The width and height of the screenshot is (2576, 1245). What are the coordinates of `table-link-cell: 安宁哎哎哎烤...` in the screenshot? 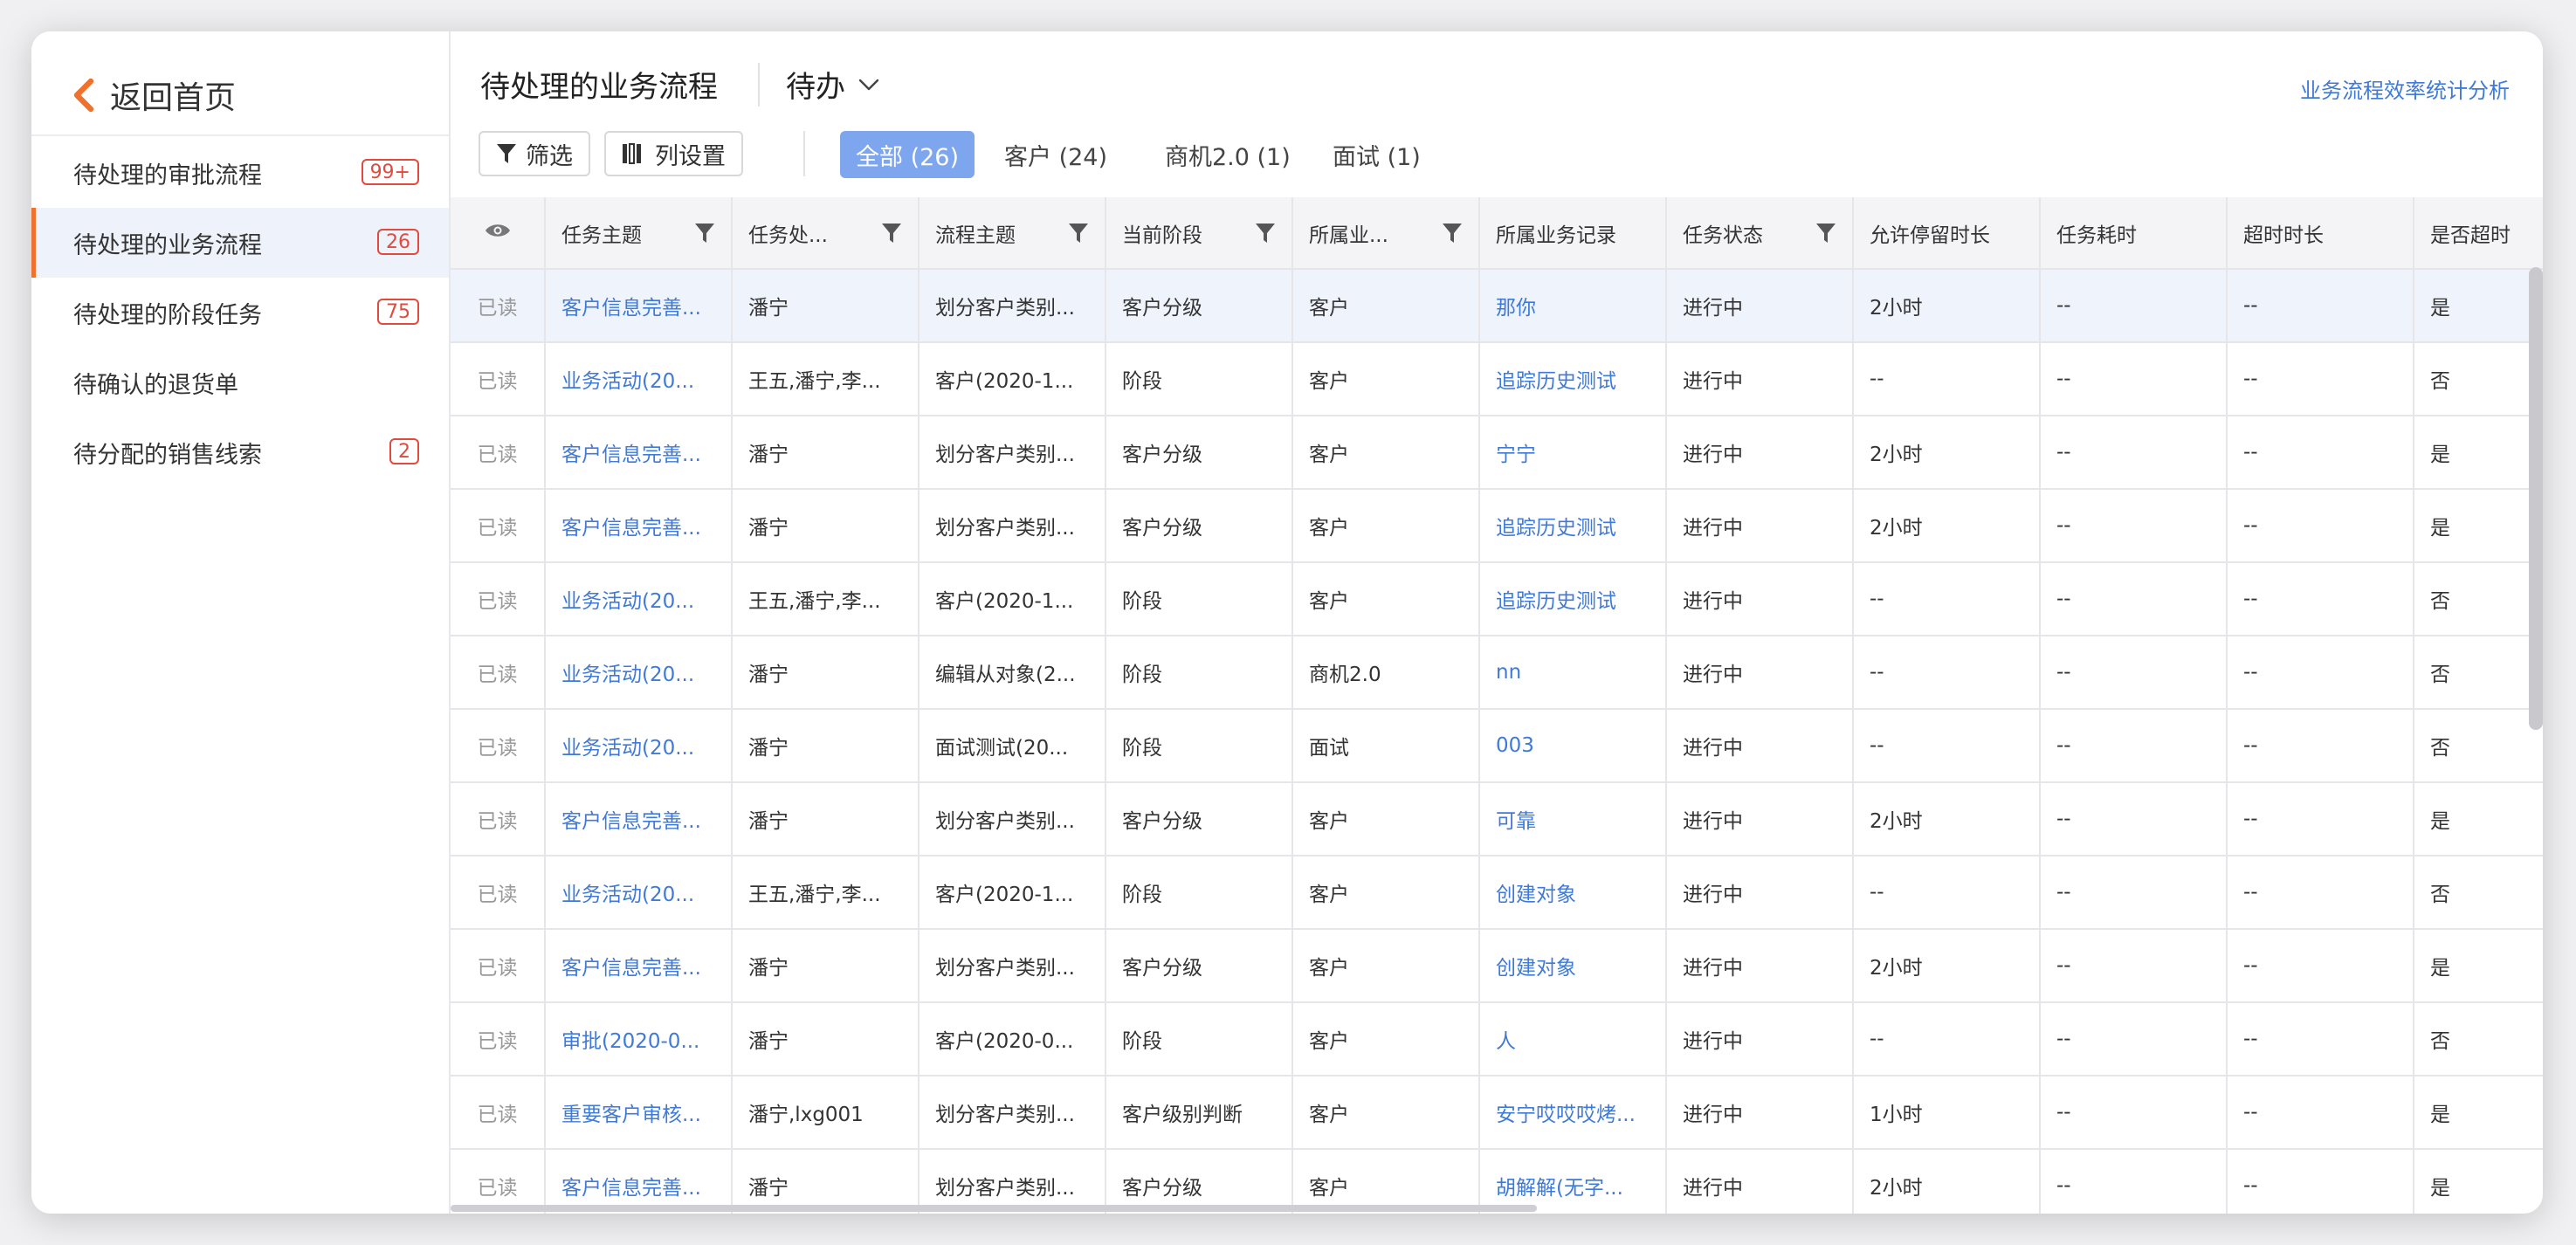 It's located at (1573, 1113).